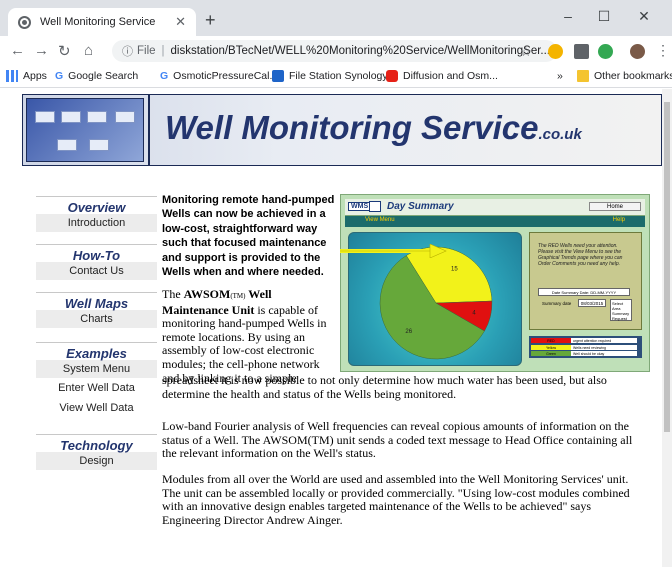 The image size is (672, 567). I want to click on view-menu-link: View Menu, so click(380, 220).